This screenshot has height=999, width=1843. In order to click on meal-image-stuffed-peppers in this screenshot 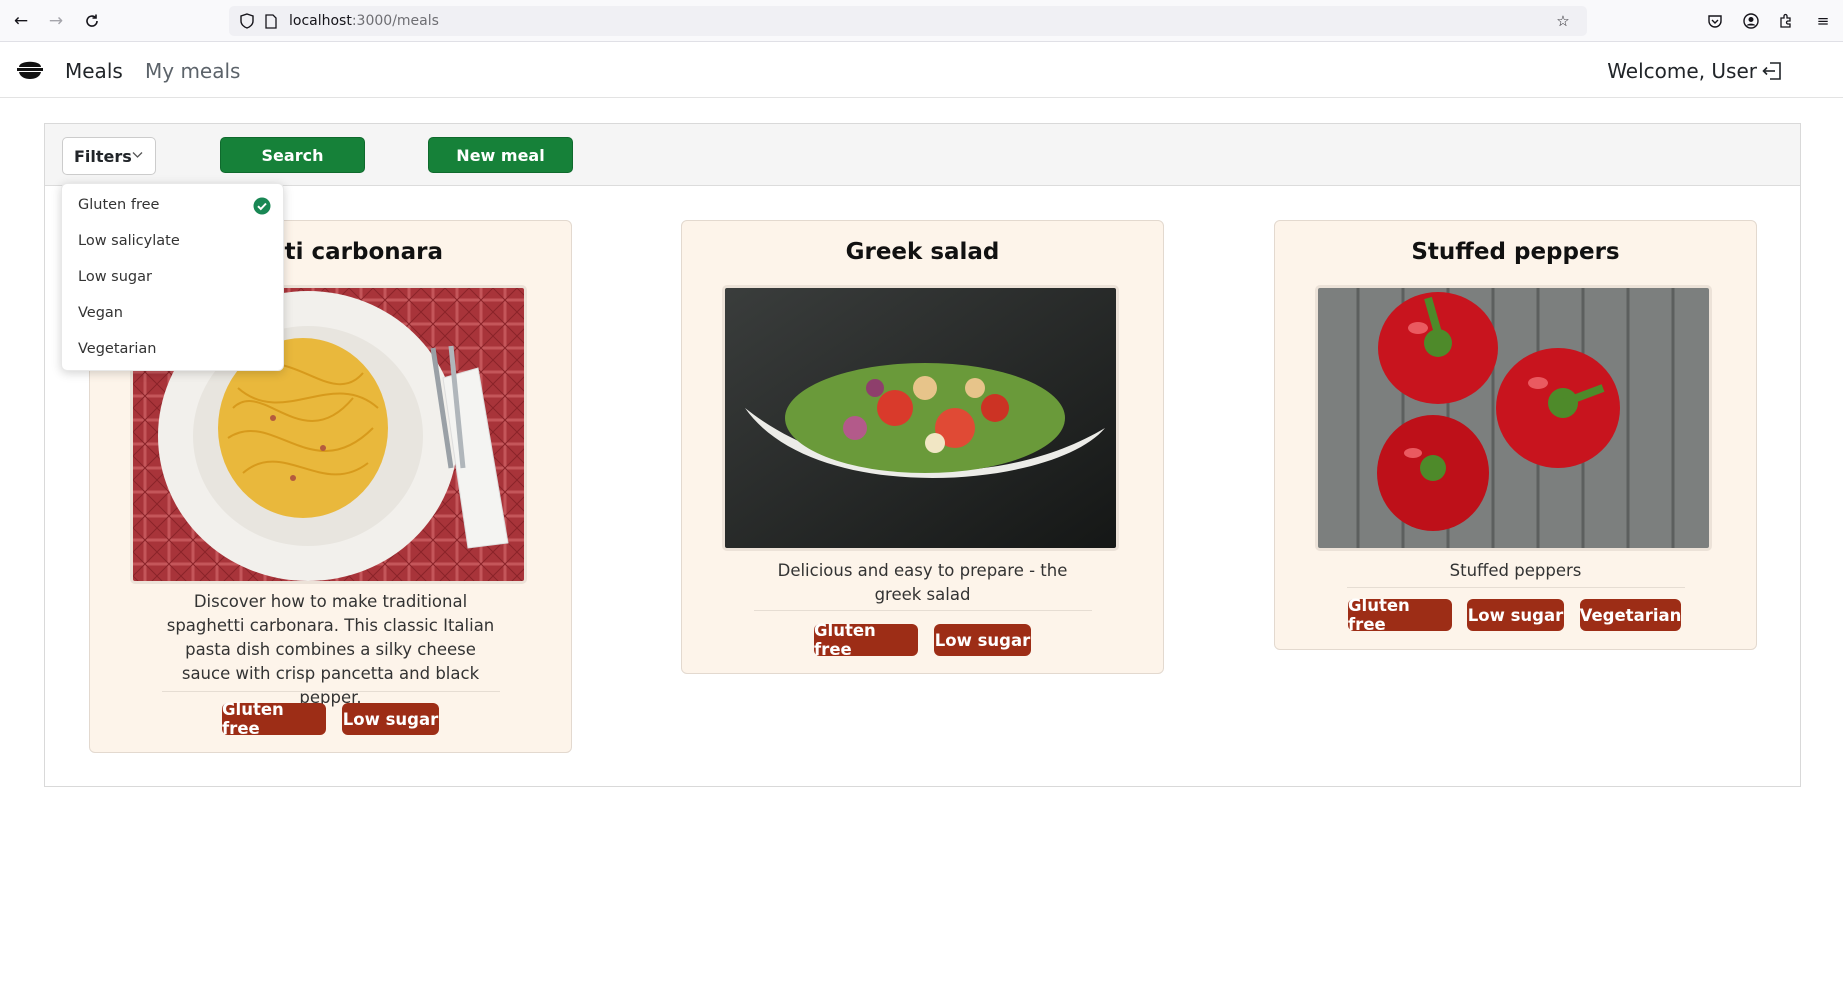, I will do `click(1513, 418)`.